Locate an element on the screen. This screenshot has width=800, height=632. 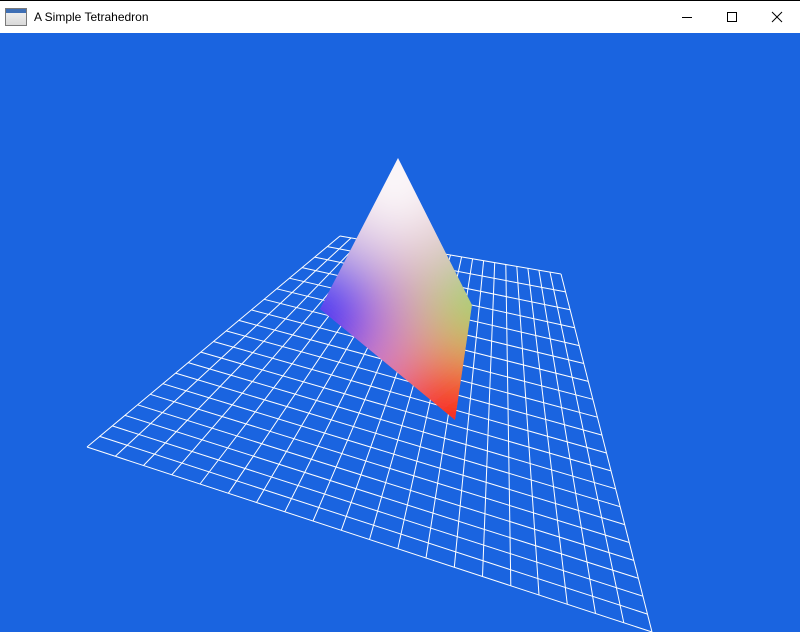
maximize-button is located at coordinates (732, 17).